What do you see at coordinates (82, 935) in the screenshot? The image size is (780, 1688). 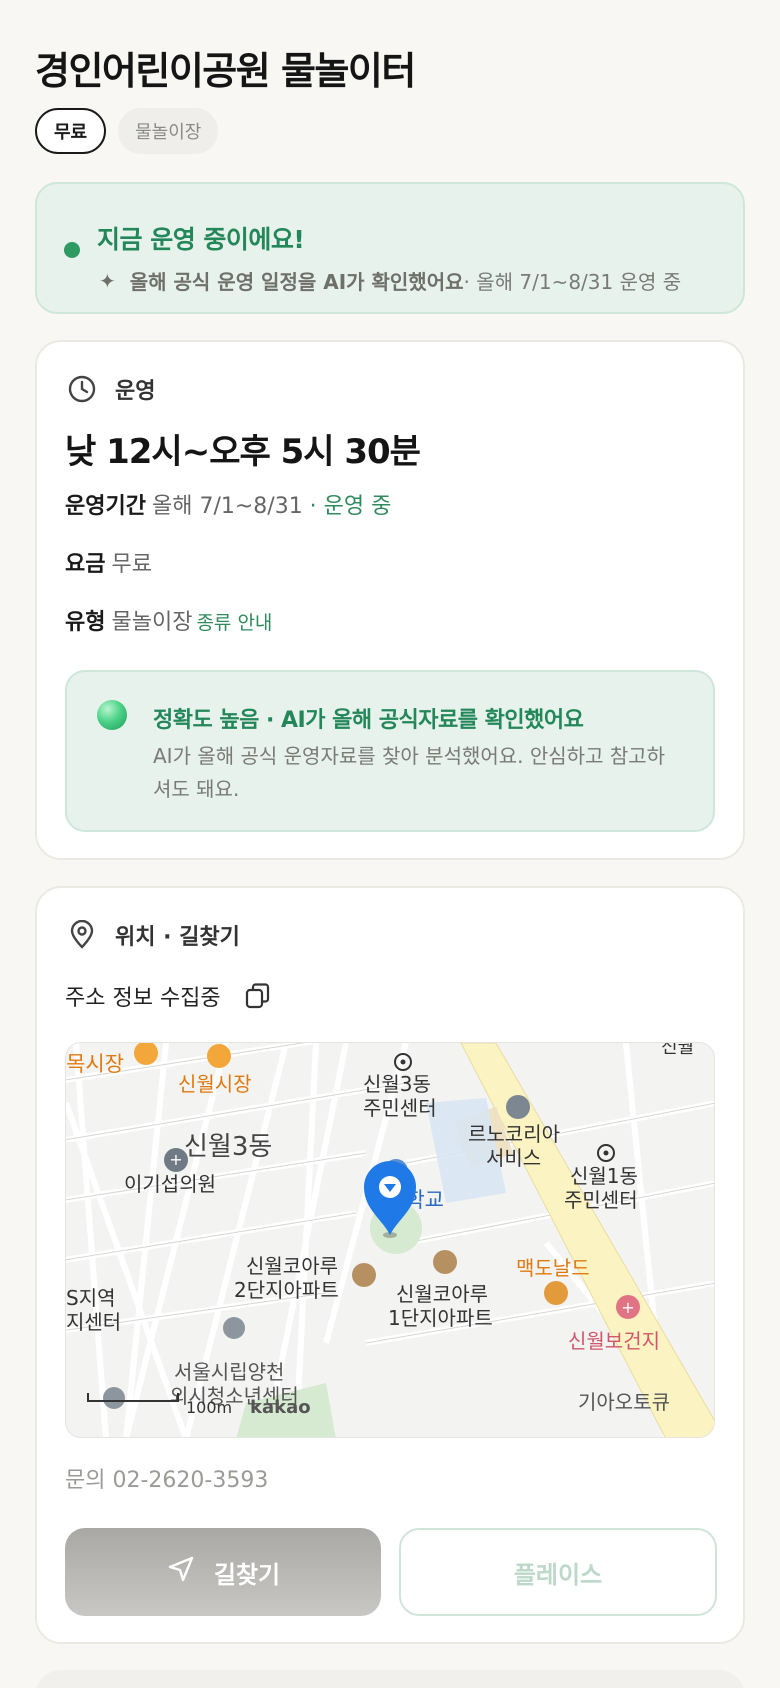 I see `map-pin-icon` at bounding box center [82, 935].